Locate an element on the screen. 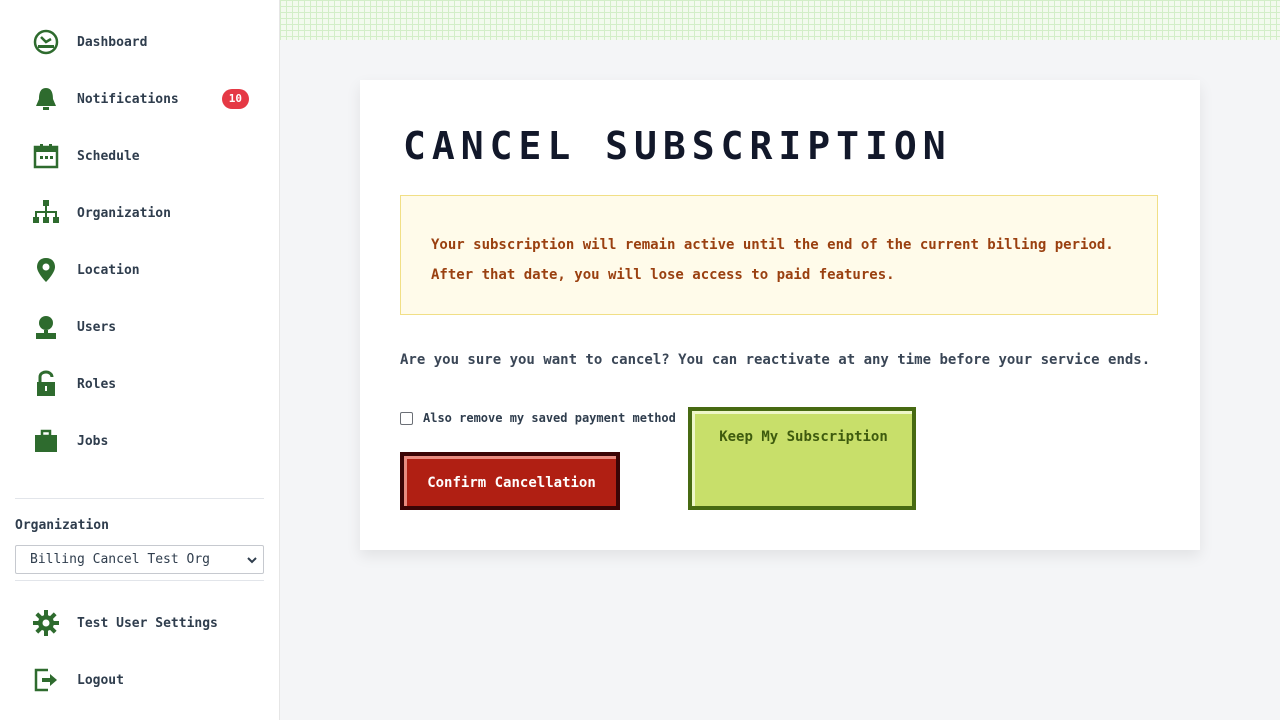 This screenshot has width=1280, height=720. document-icon is located at coordinates (46, 487).